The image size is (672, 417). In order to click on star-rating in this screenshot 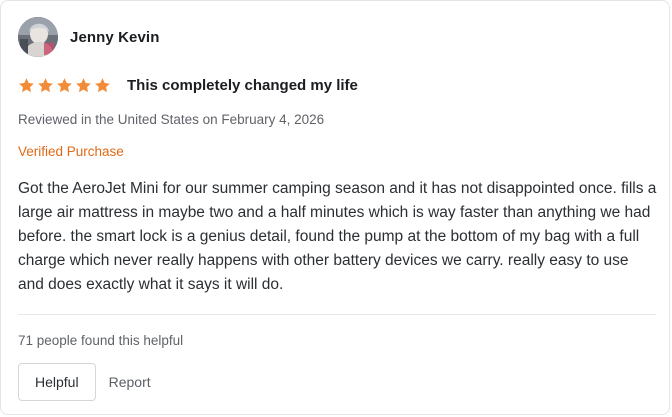, I will do `click(65, 85)`.